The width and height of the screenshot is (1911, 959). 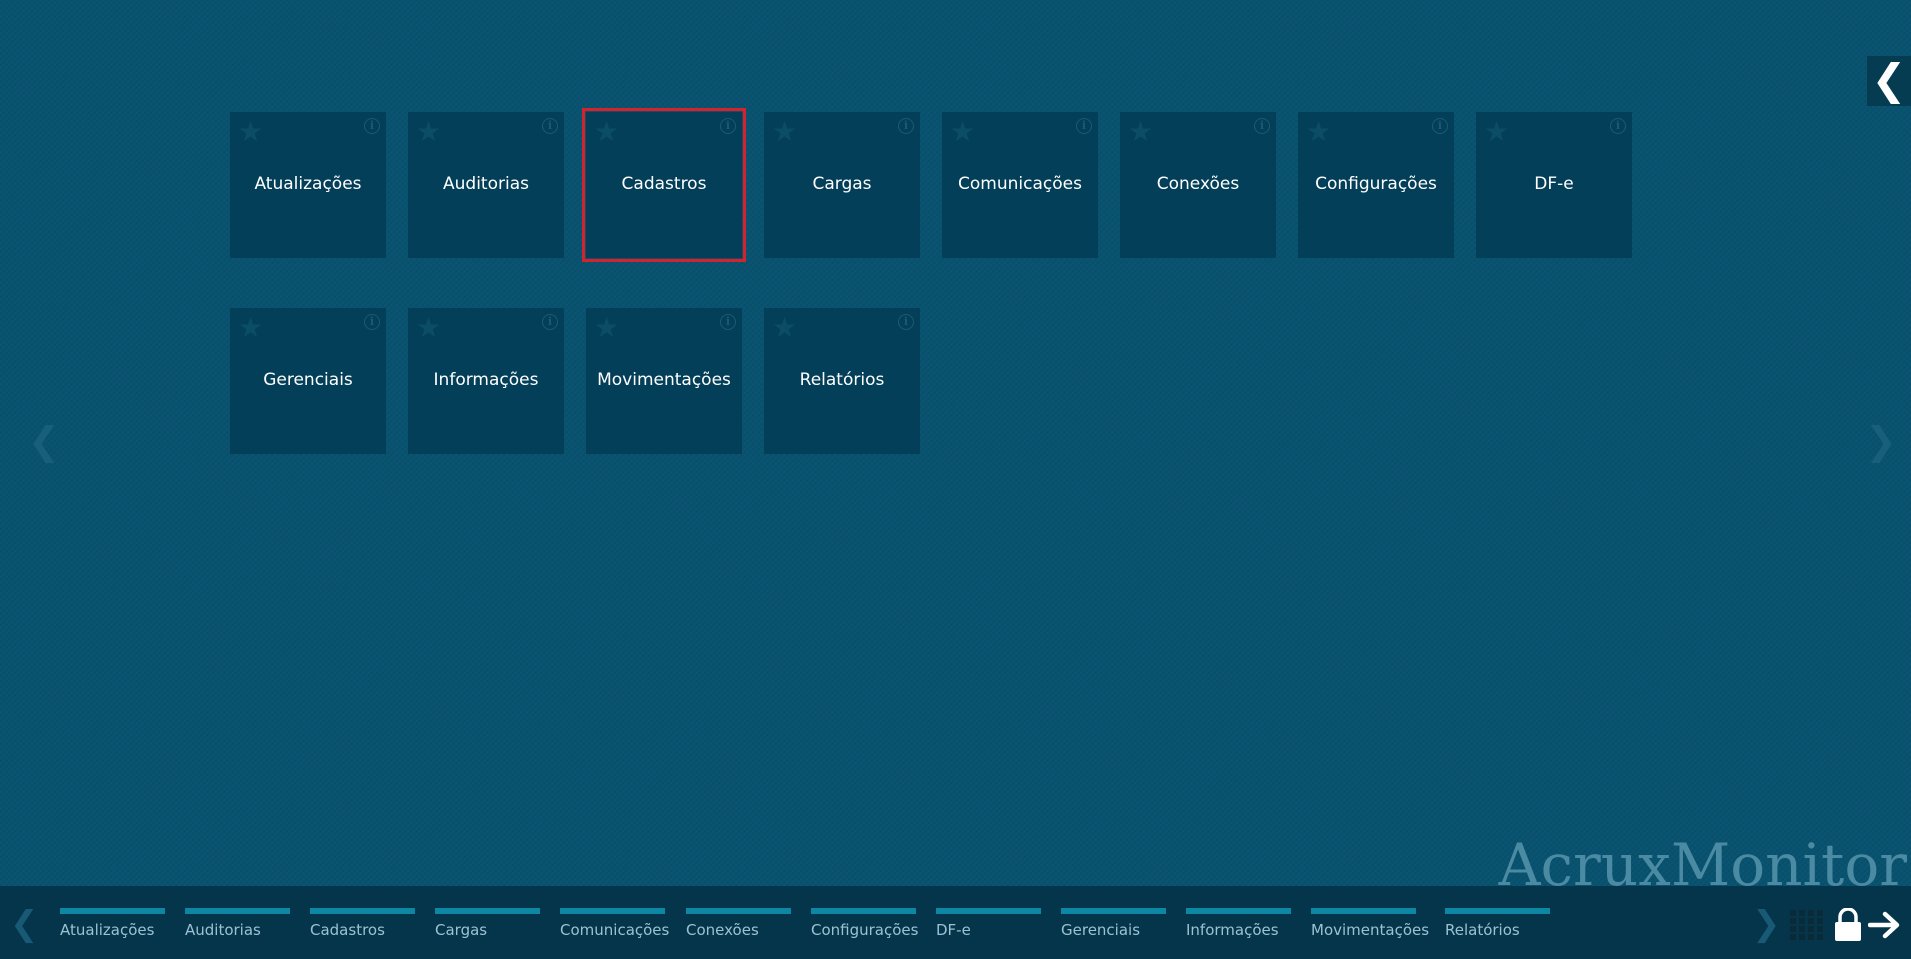 I want to click on tile-atualizacoes: ★ i Atualizações, so click(x=308, y=185).